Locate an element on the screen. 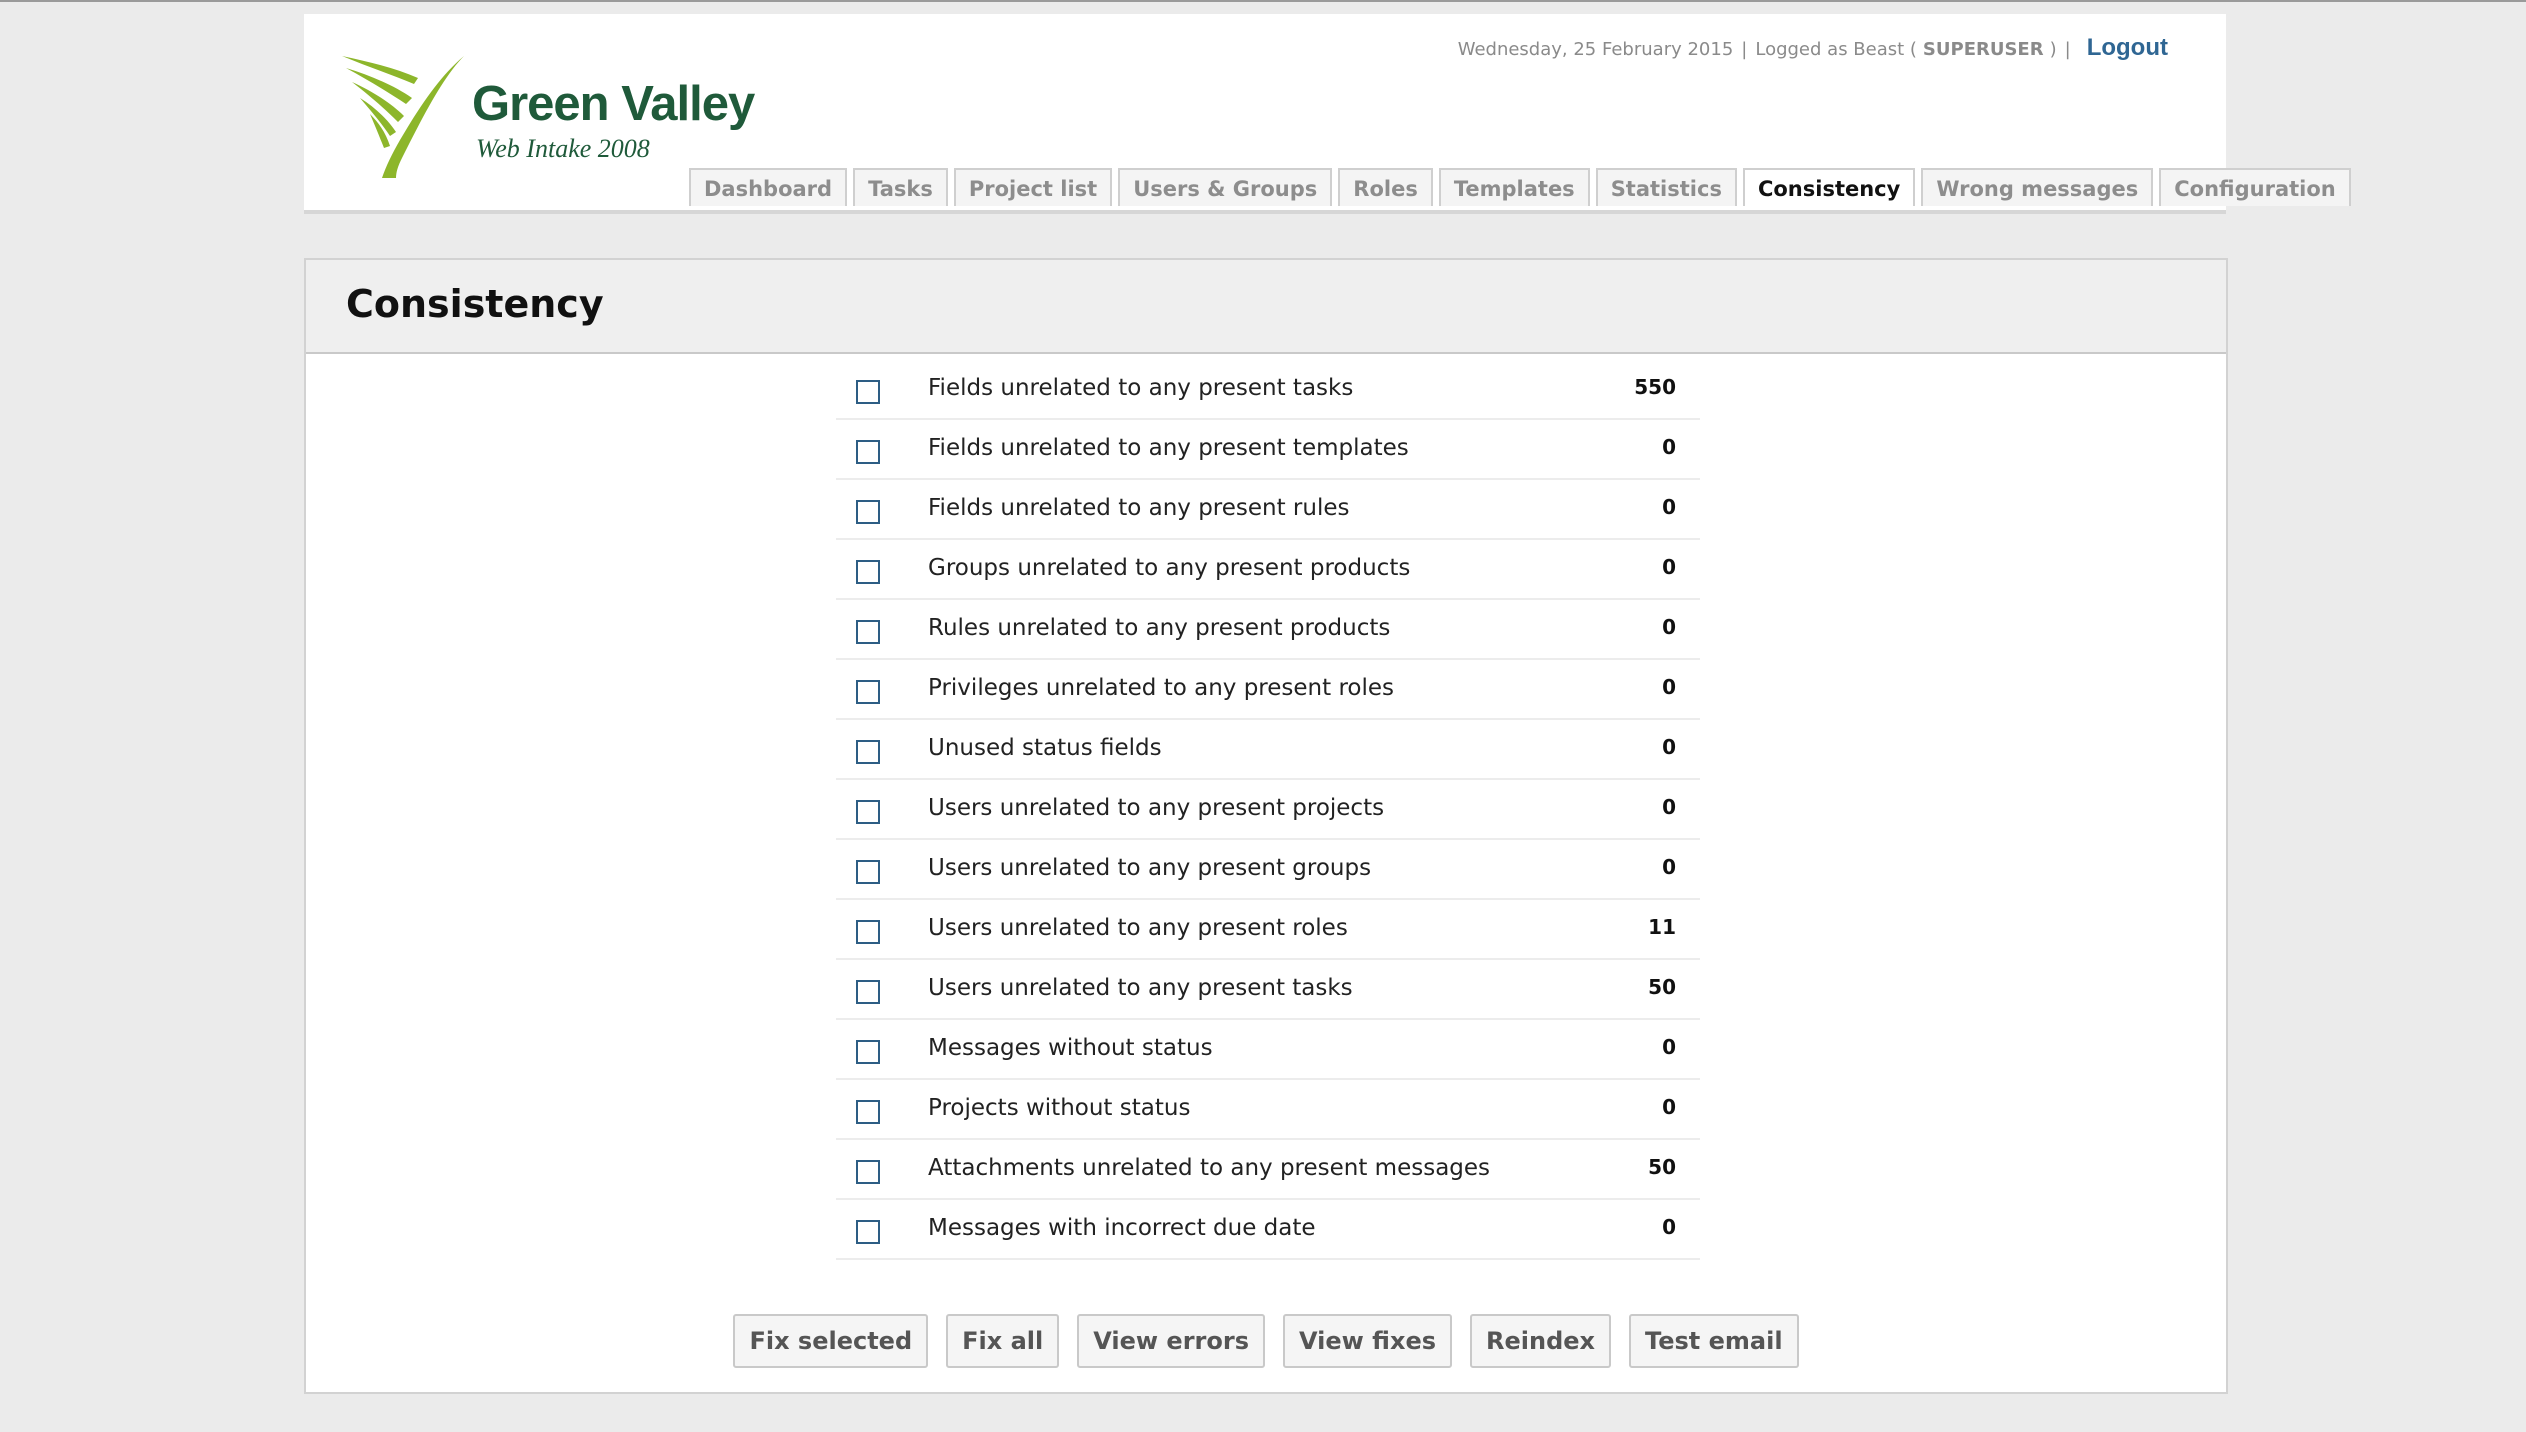 This screenshot has width=2526, height=1432. logo-wheat-icon is located at coordinates (403, 117).